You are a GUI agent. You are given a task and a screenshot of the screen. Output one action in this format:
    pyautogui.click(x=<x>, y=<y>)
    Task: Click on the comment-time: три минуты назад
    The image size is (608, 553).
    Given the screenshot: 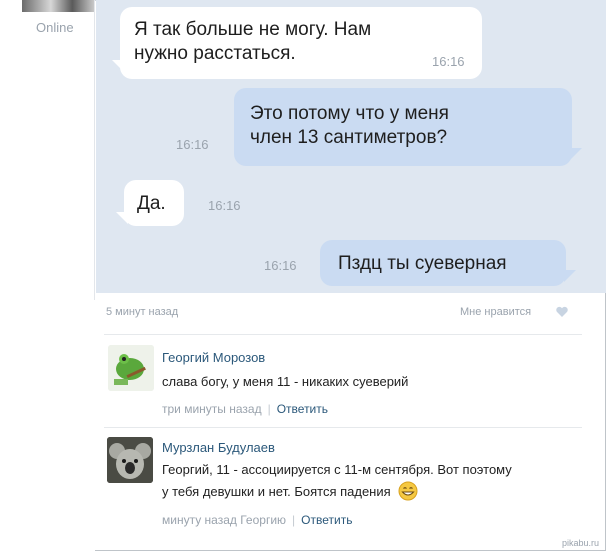 What is the action you would take?
    pyautogui.click(x=212, y=409)
    